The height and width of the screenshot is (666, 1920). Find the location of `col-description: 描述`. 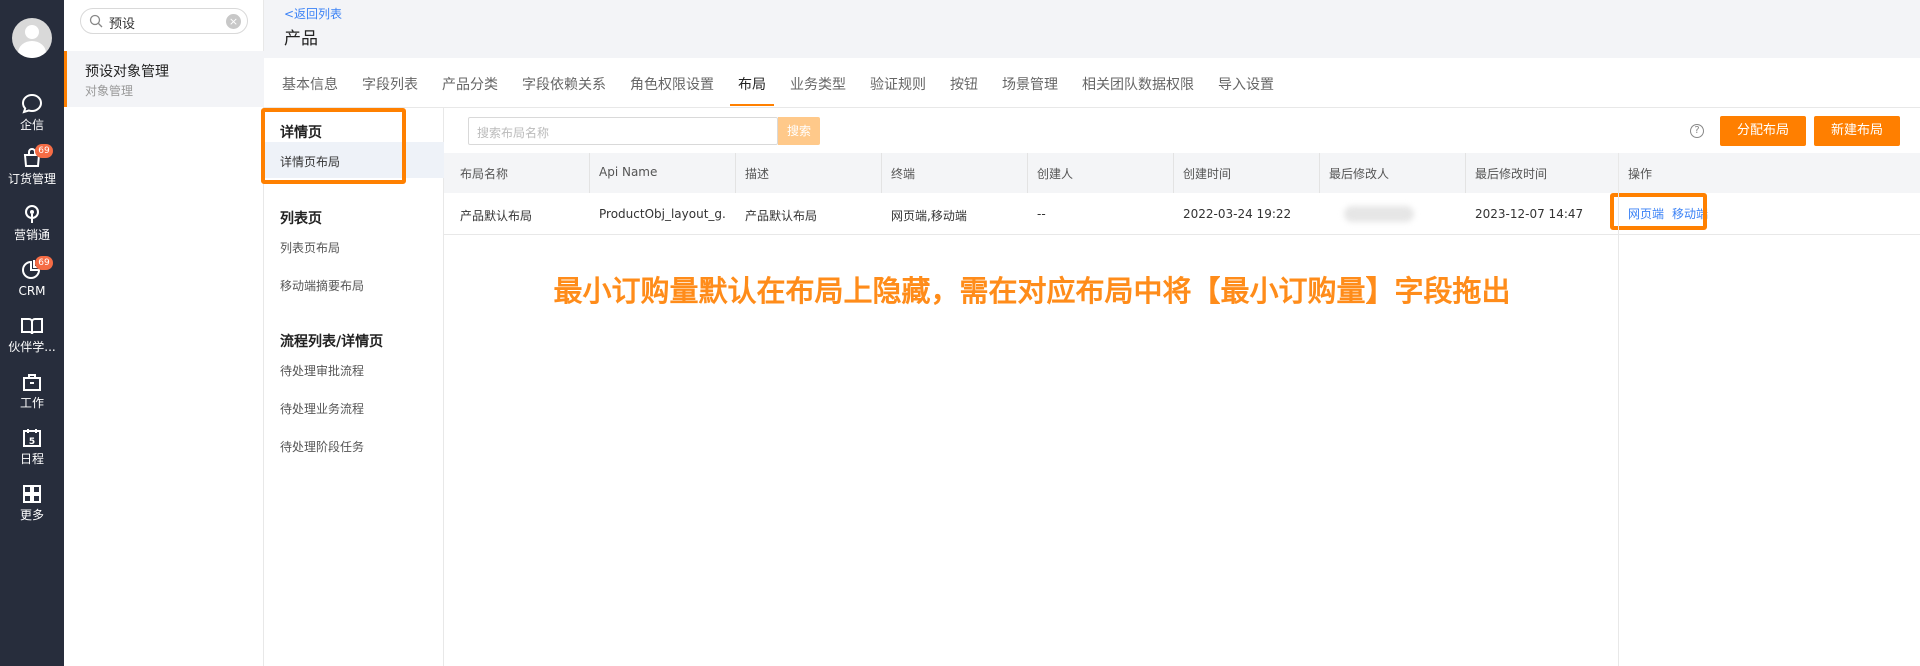

col-description: 描述 is located at coordinates (757, 174).